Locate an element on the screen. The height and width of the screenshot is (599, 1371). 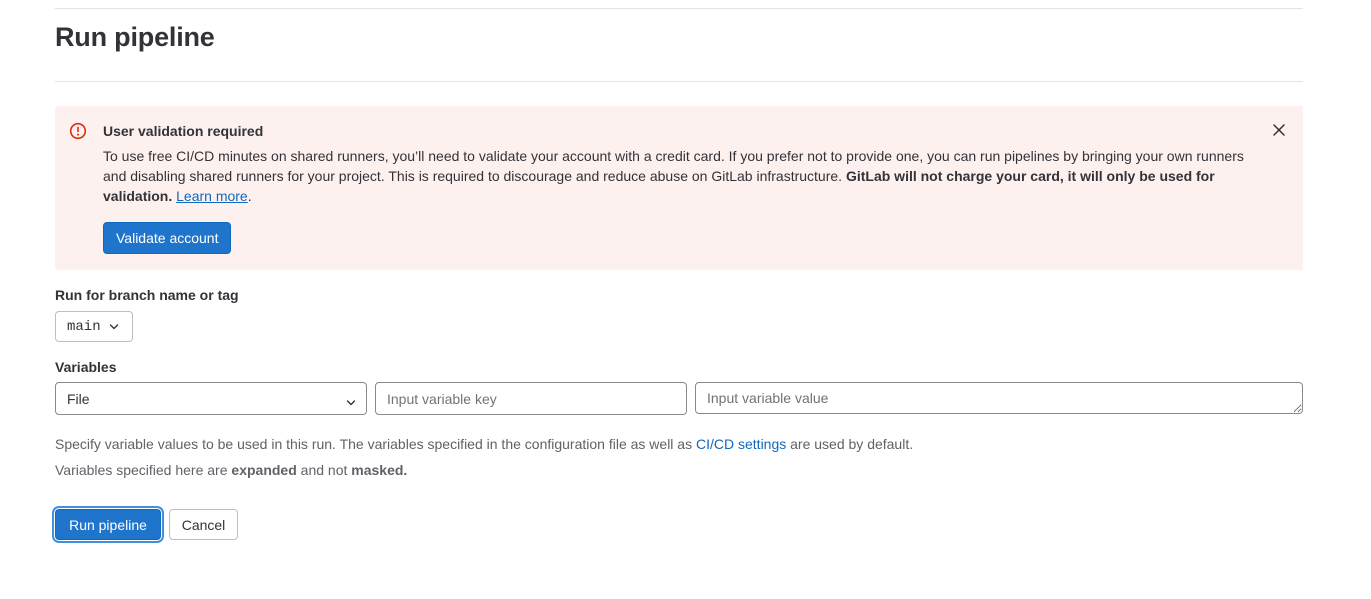
variable-type-selected: File is located at coordinates (78, 398).